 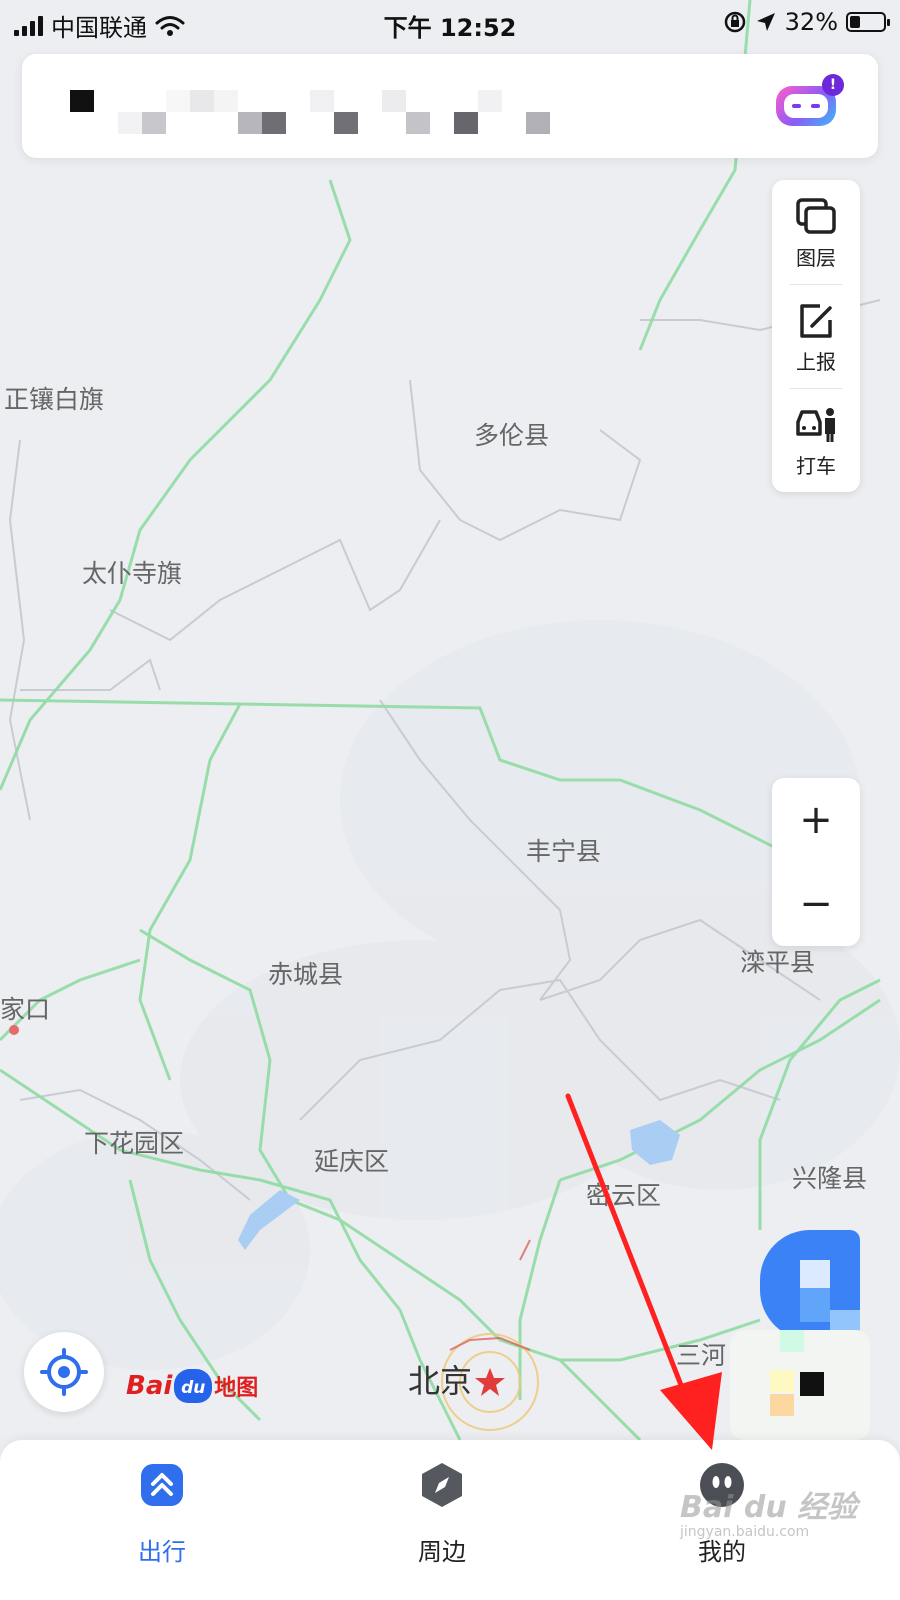 I want to click on battery-icon, so click(x=868, y=22).